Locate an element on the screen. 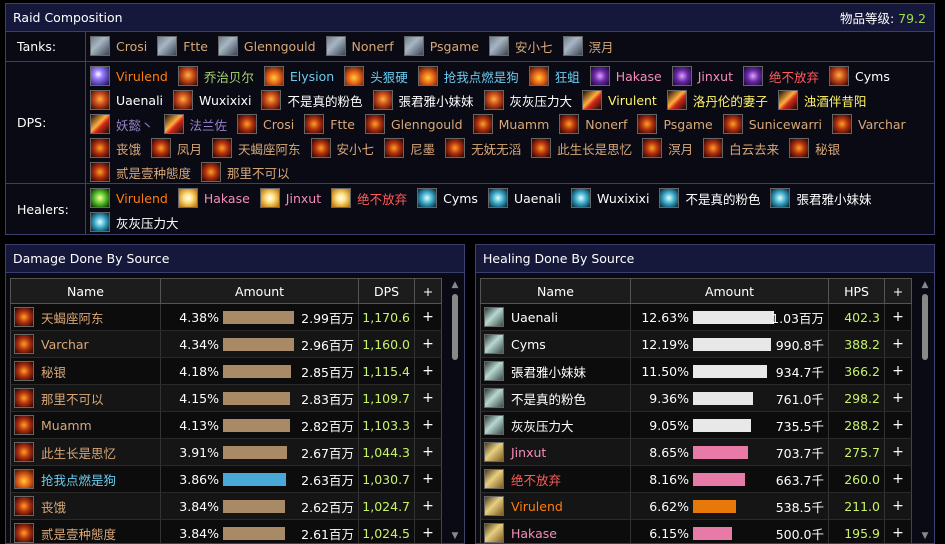 This screenshot has width=945, height=544. dps-member: Ftte is located at coordinates (329, 124).